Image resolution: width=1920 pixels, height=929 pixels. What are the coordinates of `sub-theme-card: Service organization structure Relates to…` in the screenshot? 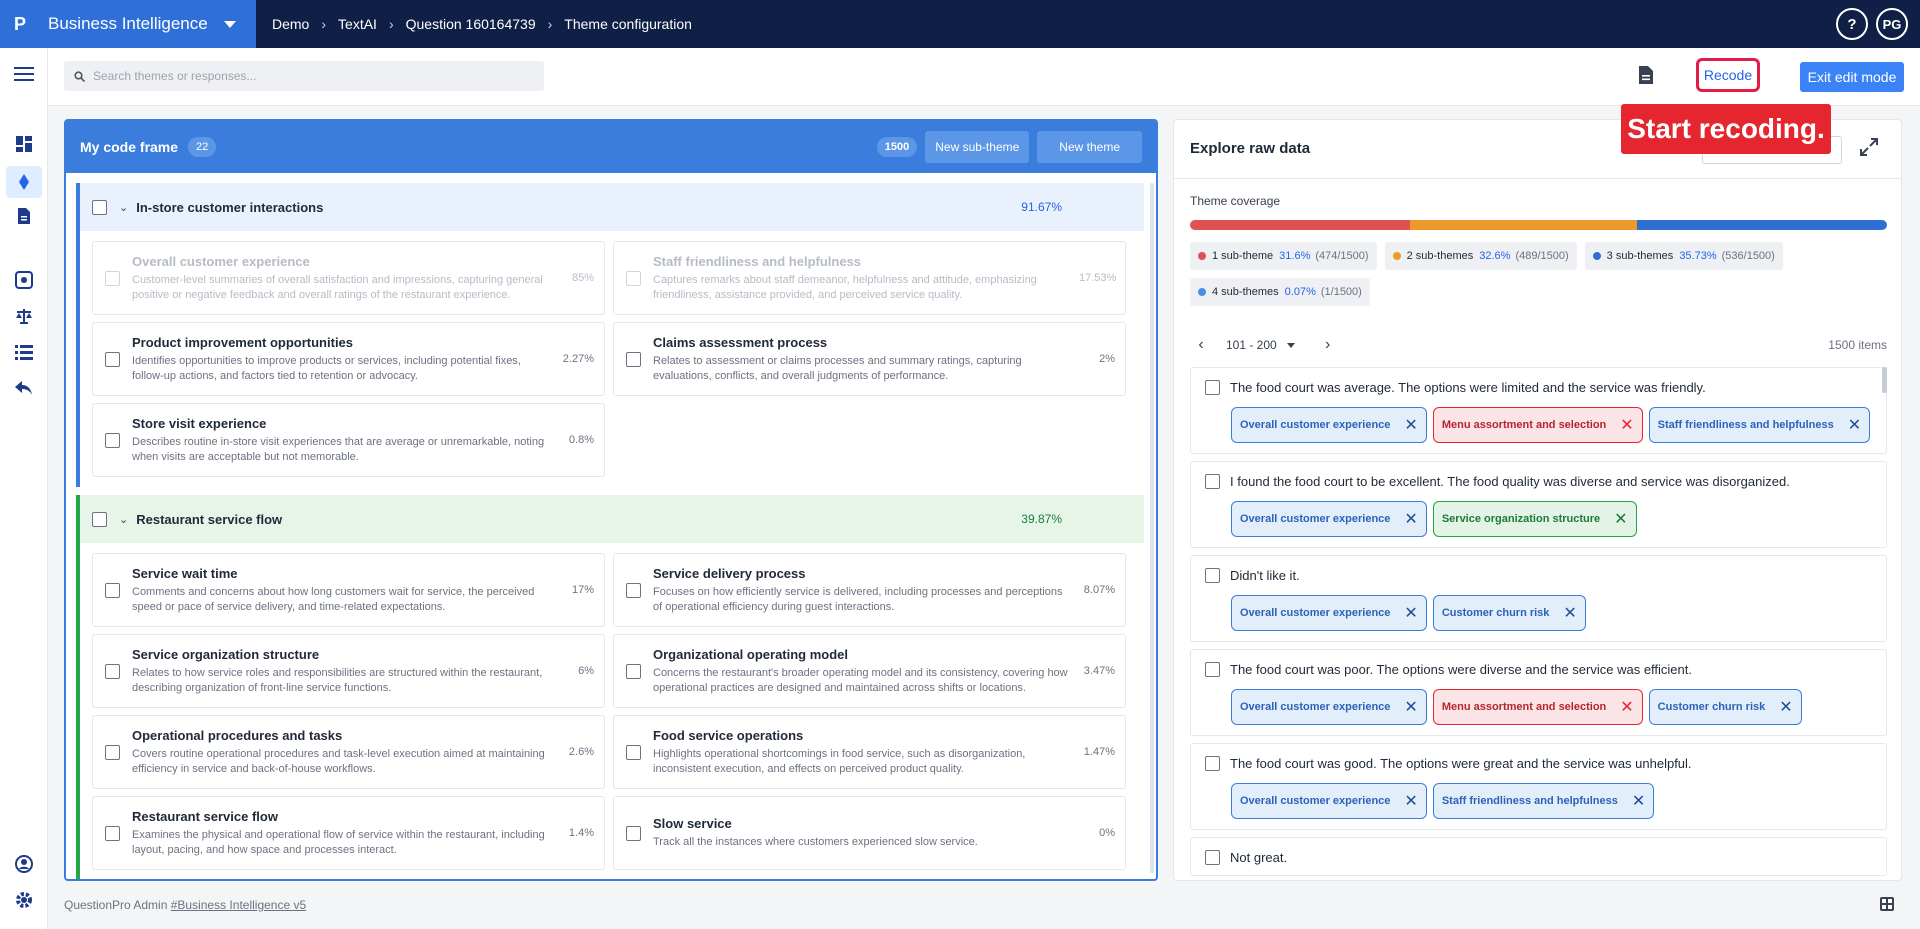 It's located at (348, 671).